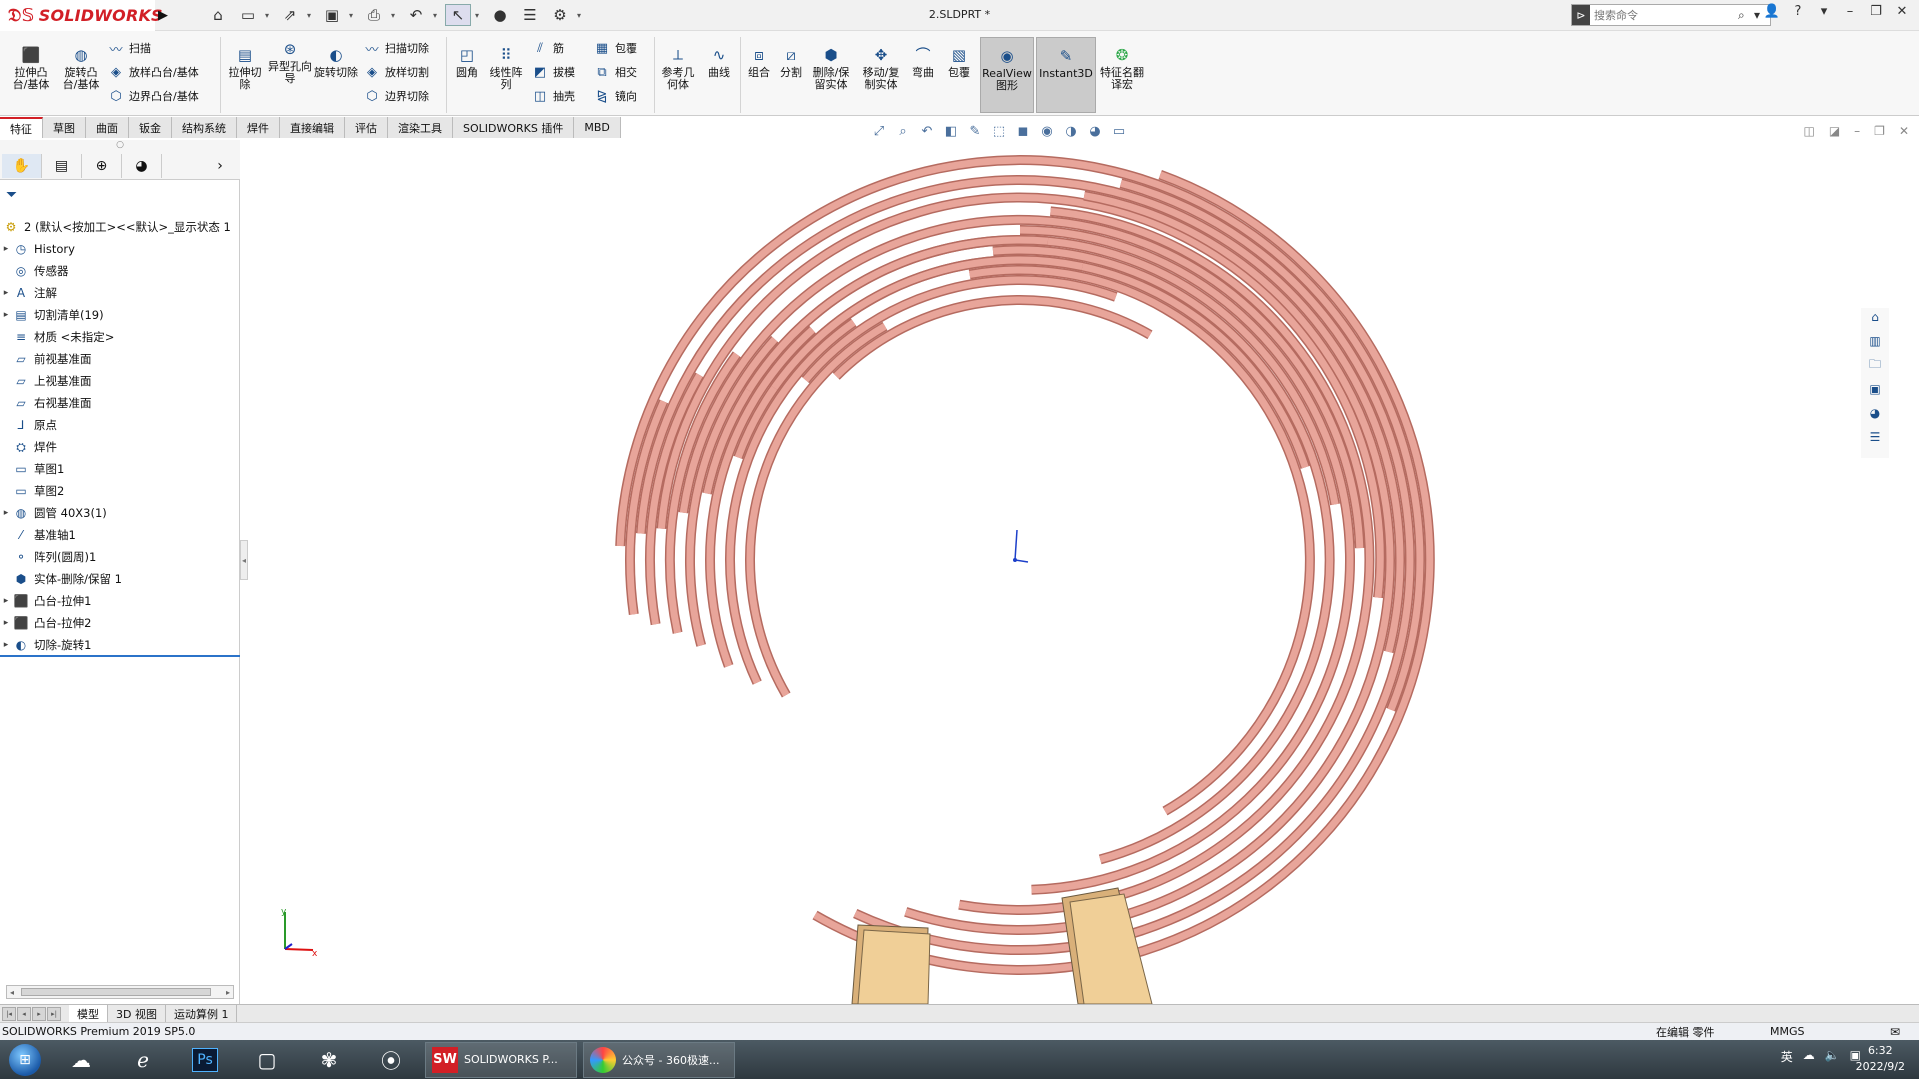  What do you see at coordinates (12, 992) in the screenshot?
I see `scroll-left-icon: ◂` at bounding box center [12, 992].